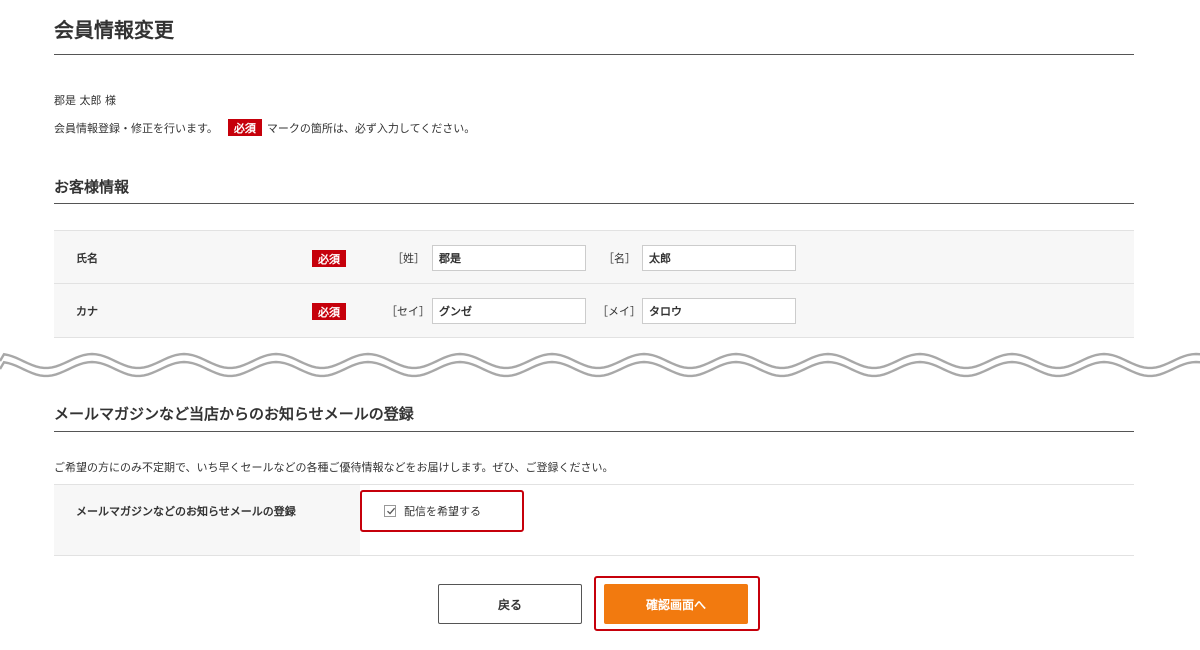 The width and height of the screenshot is (1200, 650). What do you see at coordinates (619, 311) in the screenshot?
I see `first-name-kana-label: ［メイ］` at bounding box center [619, 311].